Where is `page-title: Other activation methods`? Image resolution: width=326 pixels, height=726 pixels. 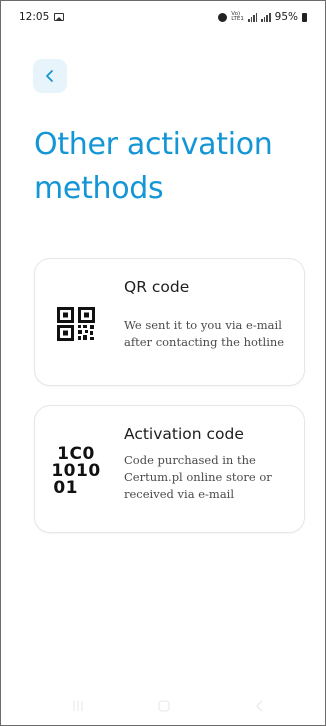 page-title: Other activation methods is located at coordinates (153, 166).